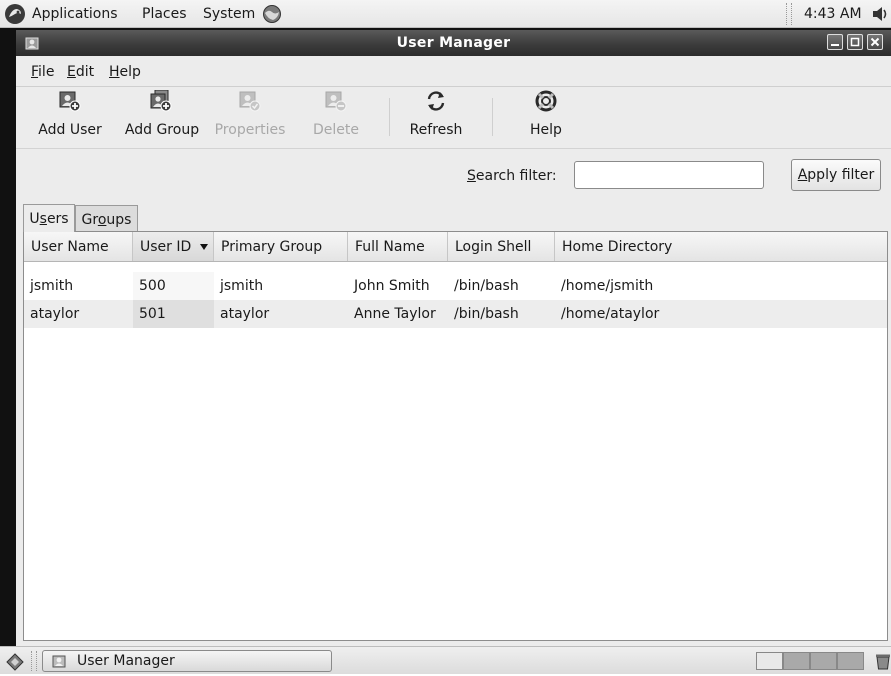  Describe the element at coordinates (130, 72) in the screenshot. I see `menu-help-label: elp` at that location.